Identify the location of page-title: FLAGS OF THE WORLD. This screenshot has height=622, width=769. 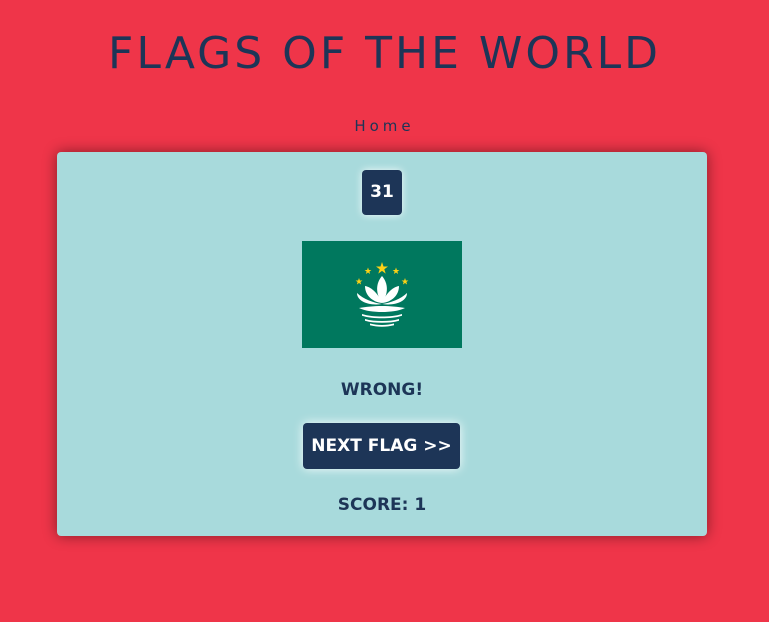
(384, 53).